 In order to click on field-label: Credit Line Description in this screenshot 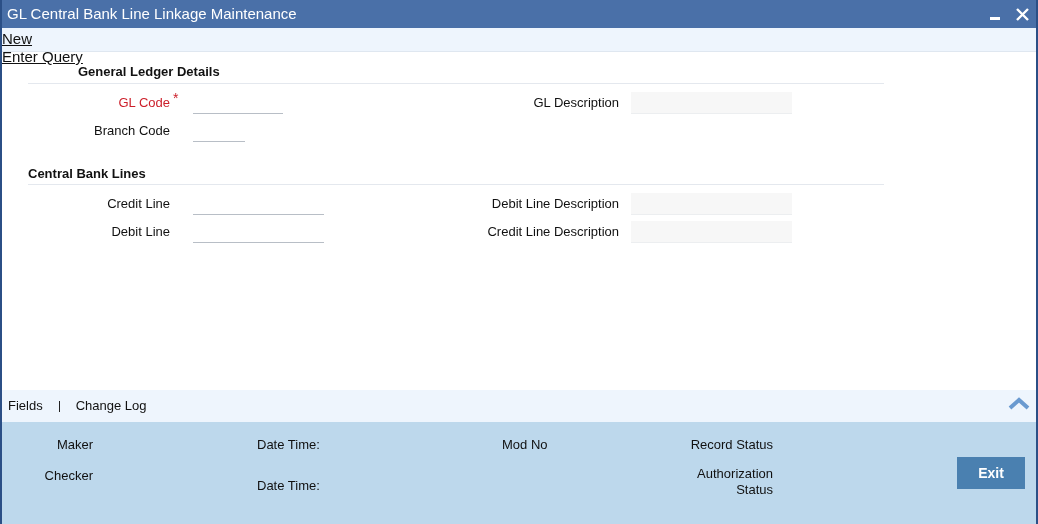, I will do `click(553, 232)`.